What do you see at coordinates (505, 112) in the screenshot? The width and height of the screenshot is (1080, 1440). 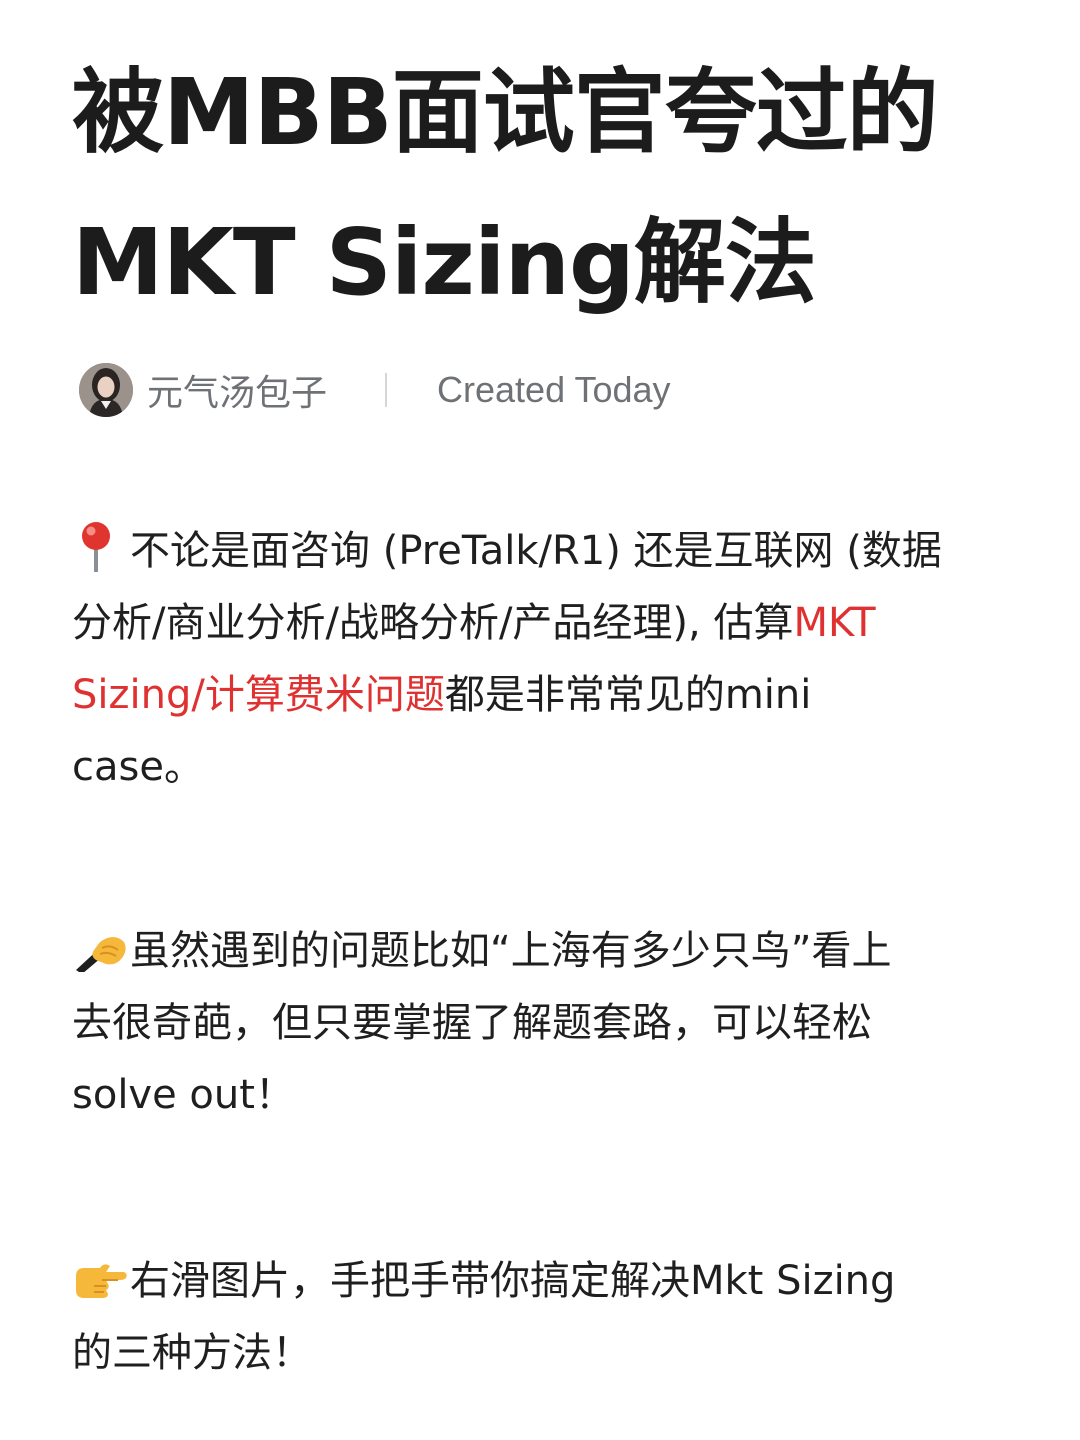 I see `post-title-line-1: 被MBB面试官夸过的` at bounding box center [505, 112].